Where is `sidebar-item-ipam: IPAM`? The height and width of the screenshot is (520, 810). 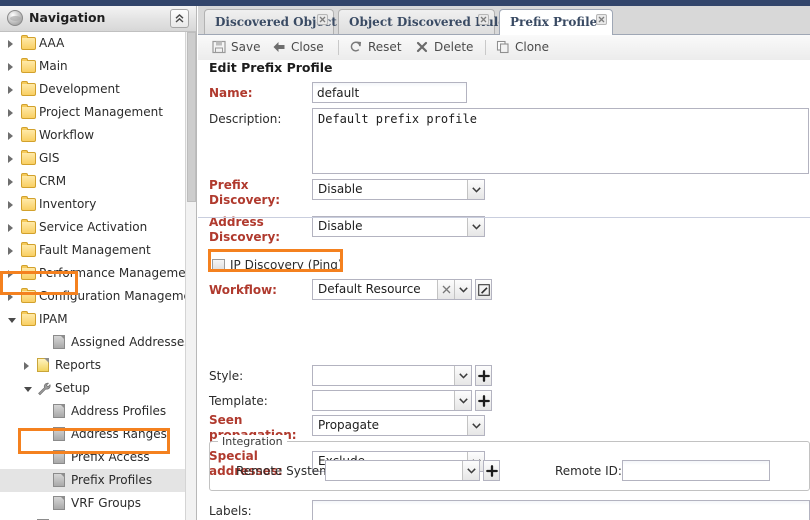
sidebar-item-ipam: IPAM is located at coordinates (92, 319).